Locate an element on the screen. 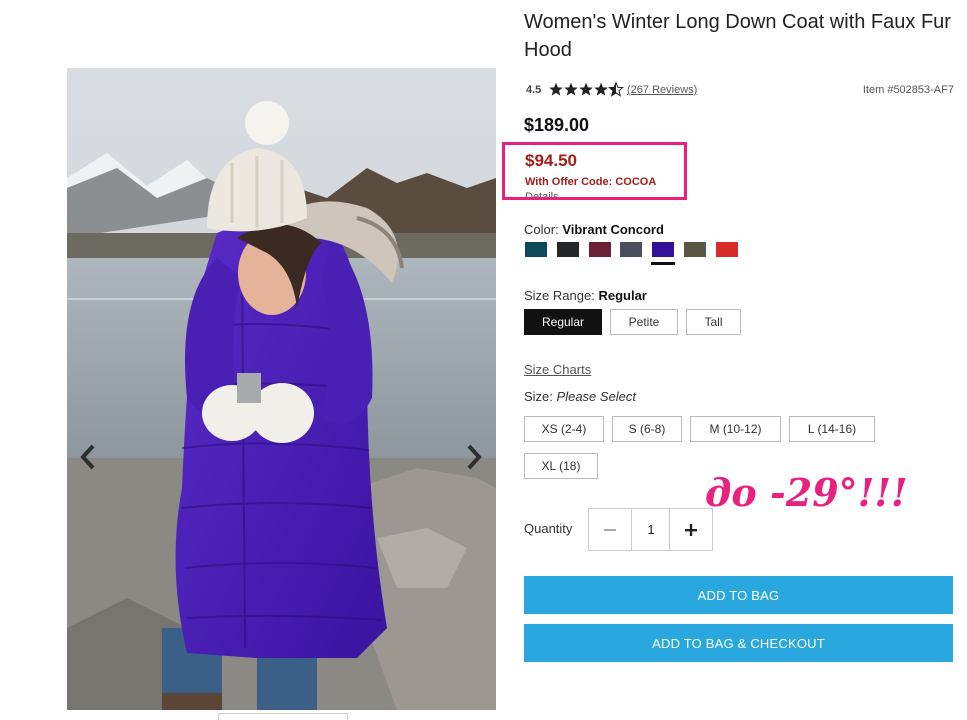  add-to-bag-checkout-button: ADD TO BAG & CHECKOUT is located at coordinates (738, 643).